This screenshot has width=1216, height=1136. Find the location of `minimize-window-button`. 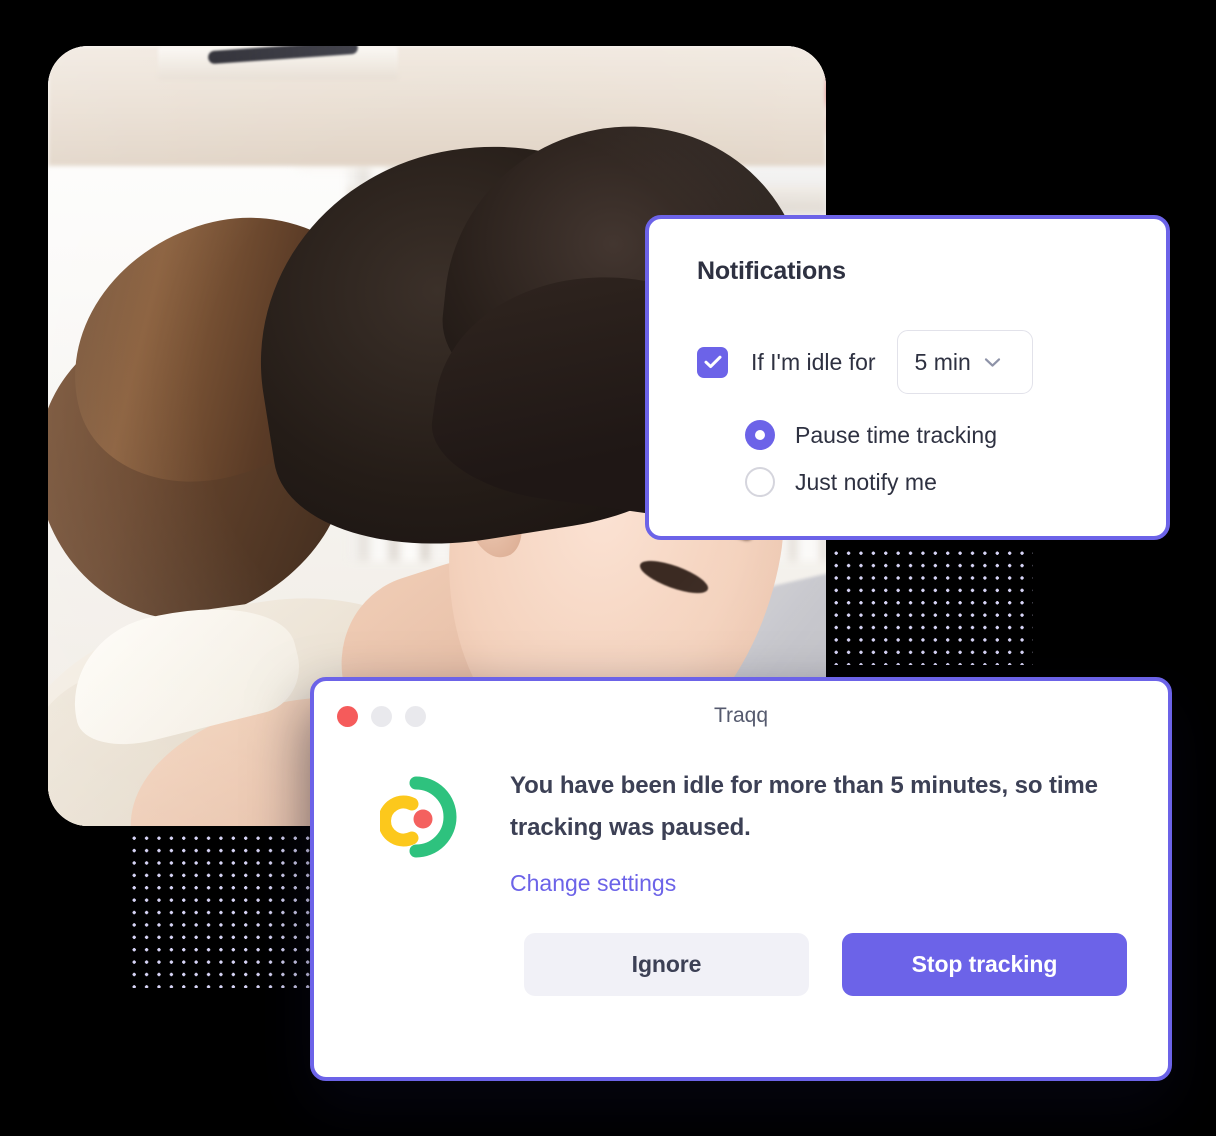

minimize-window-button is located at coordinates (381, 716).